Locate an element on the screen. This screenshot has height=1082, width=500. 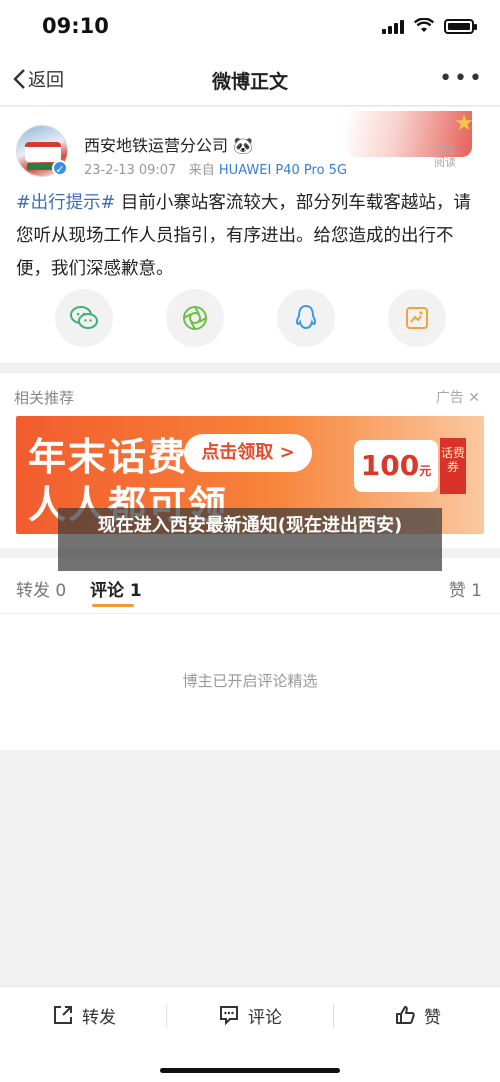
share-qzone-button is located at coordinates (417, 318).